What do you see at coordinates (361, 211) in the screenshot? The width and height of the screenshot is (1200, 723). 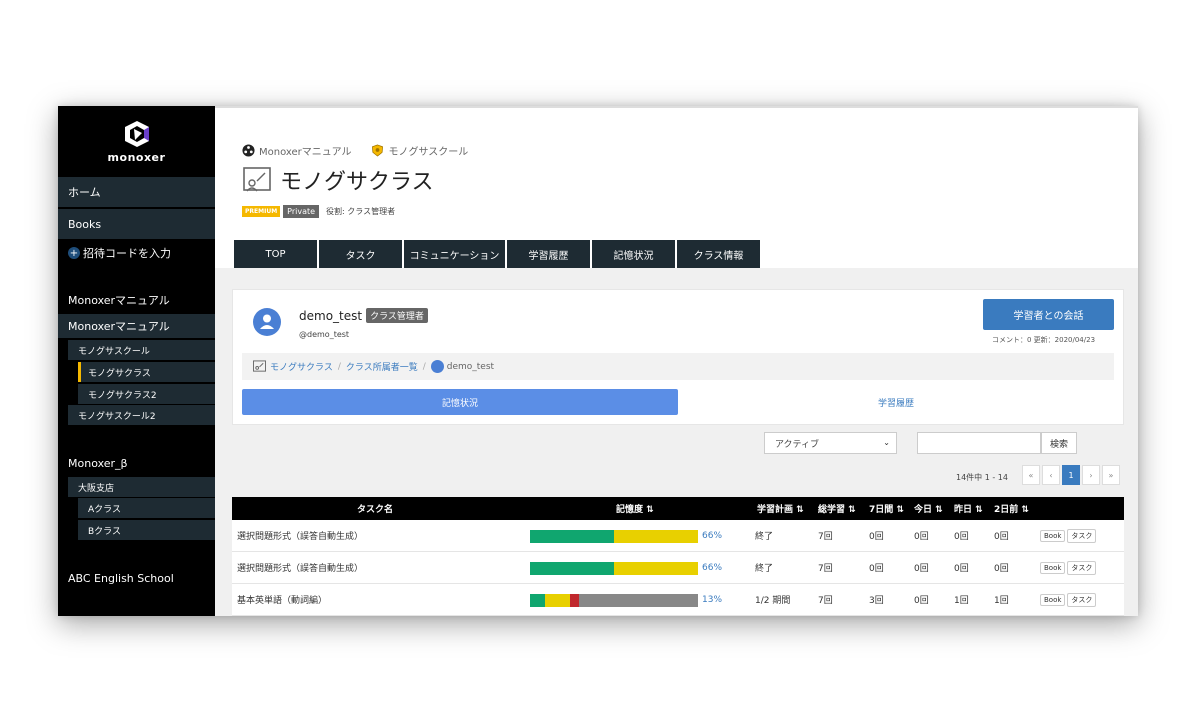 I see `role-label: 役割: クラス管理者` at bounding box center [361, 211].